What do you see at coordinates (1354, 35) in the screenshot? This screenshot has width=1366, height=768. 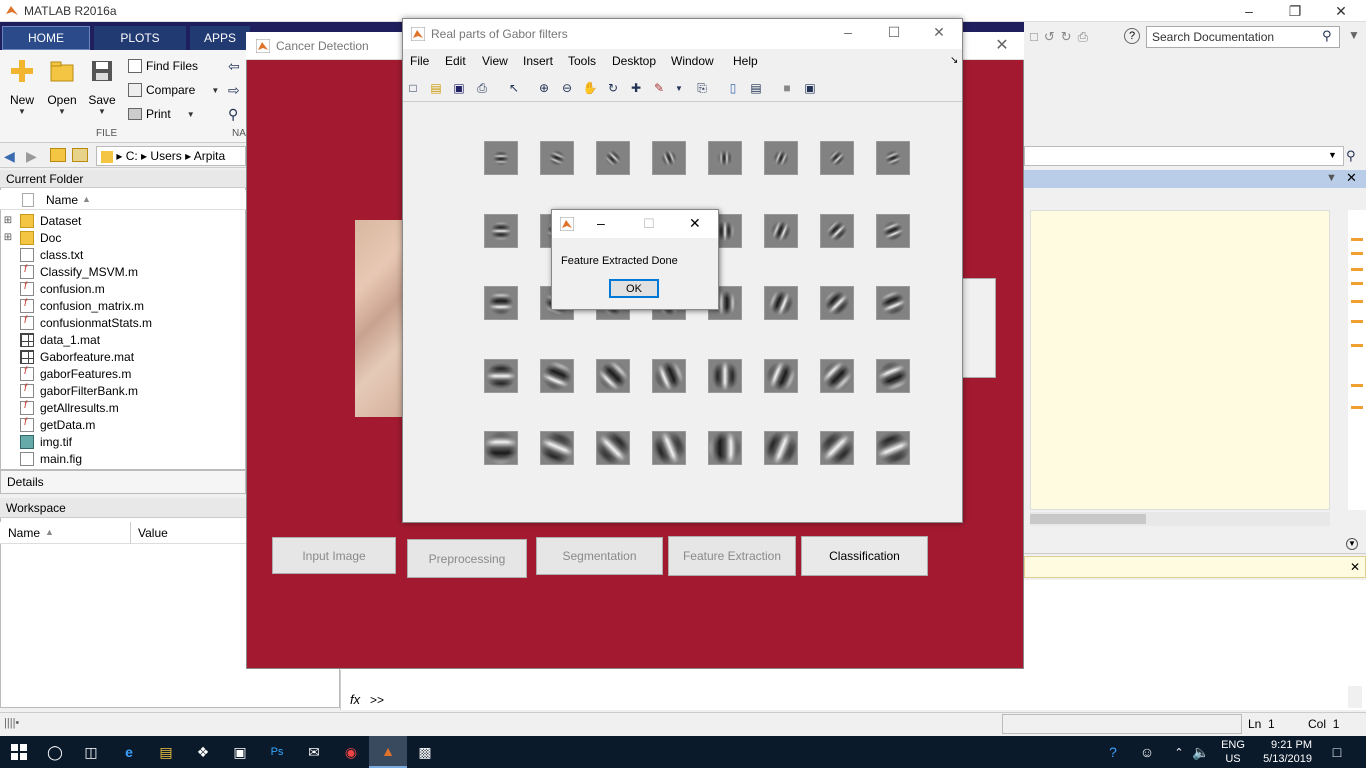 I see `ribbon-collapse-icon: ▼` at bounding box center [1354, 35].